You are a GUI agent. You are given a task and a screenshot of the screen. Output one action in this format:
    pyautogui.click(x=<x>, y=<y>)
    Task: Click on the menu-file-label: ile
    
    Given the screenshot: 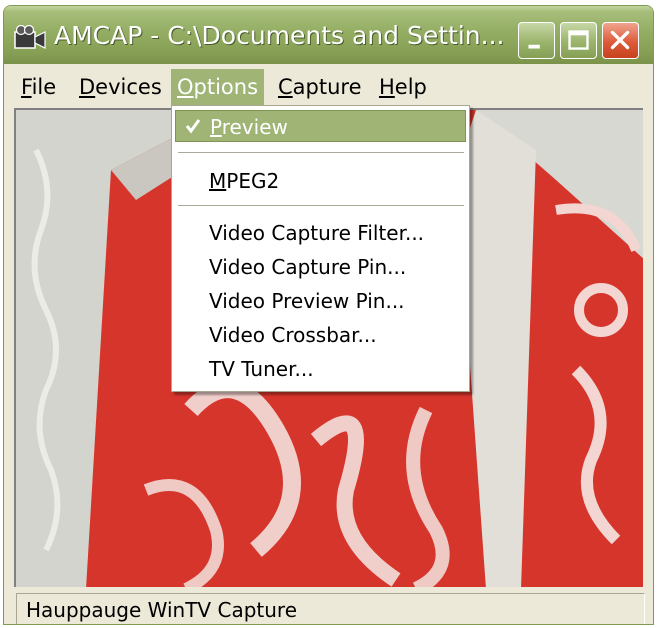 What is the action you would take?
    pyautogui.click(x=44, y=87)
    